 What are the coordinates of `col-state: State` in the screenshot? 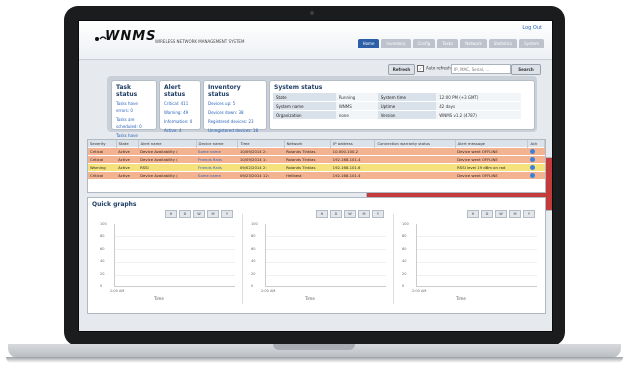 It's located at (127, 144).